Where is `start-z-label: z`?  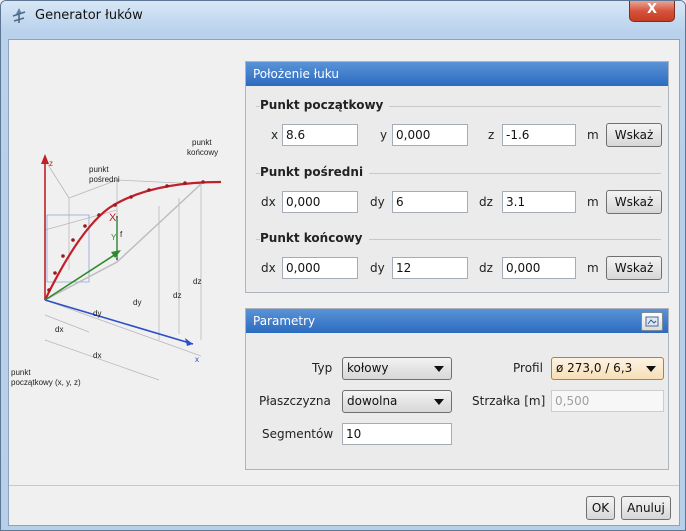 start-z-label: z is located at coordinates (491, 135).